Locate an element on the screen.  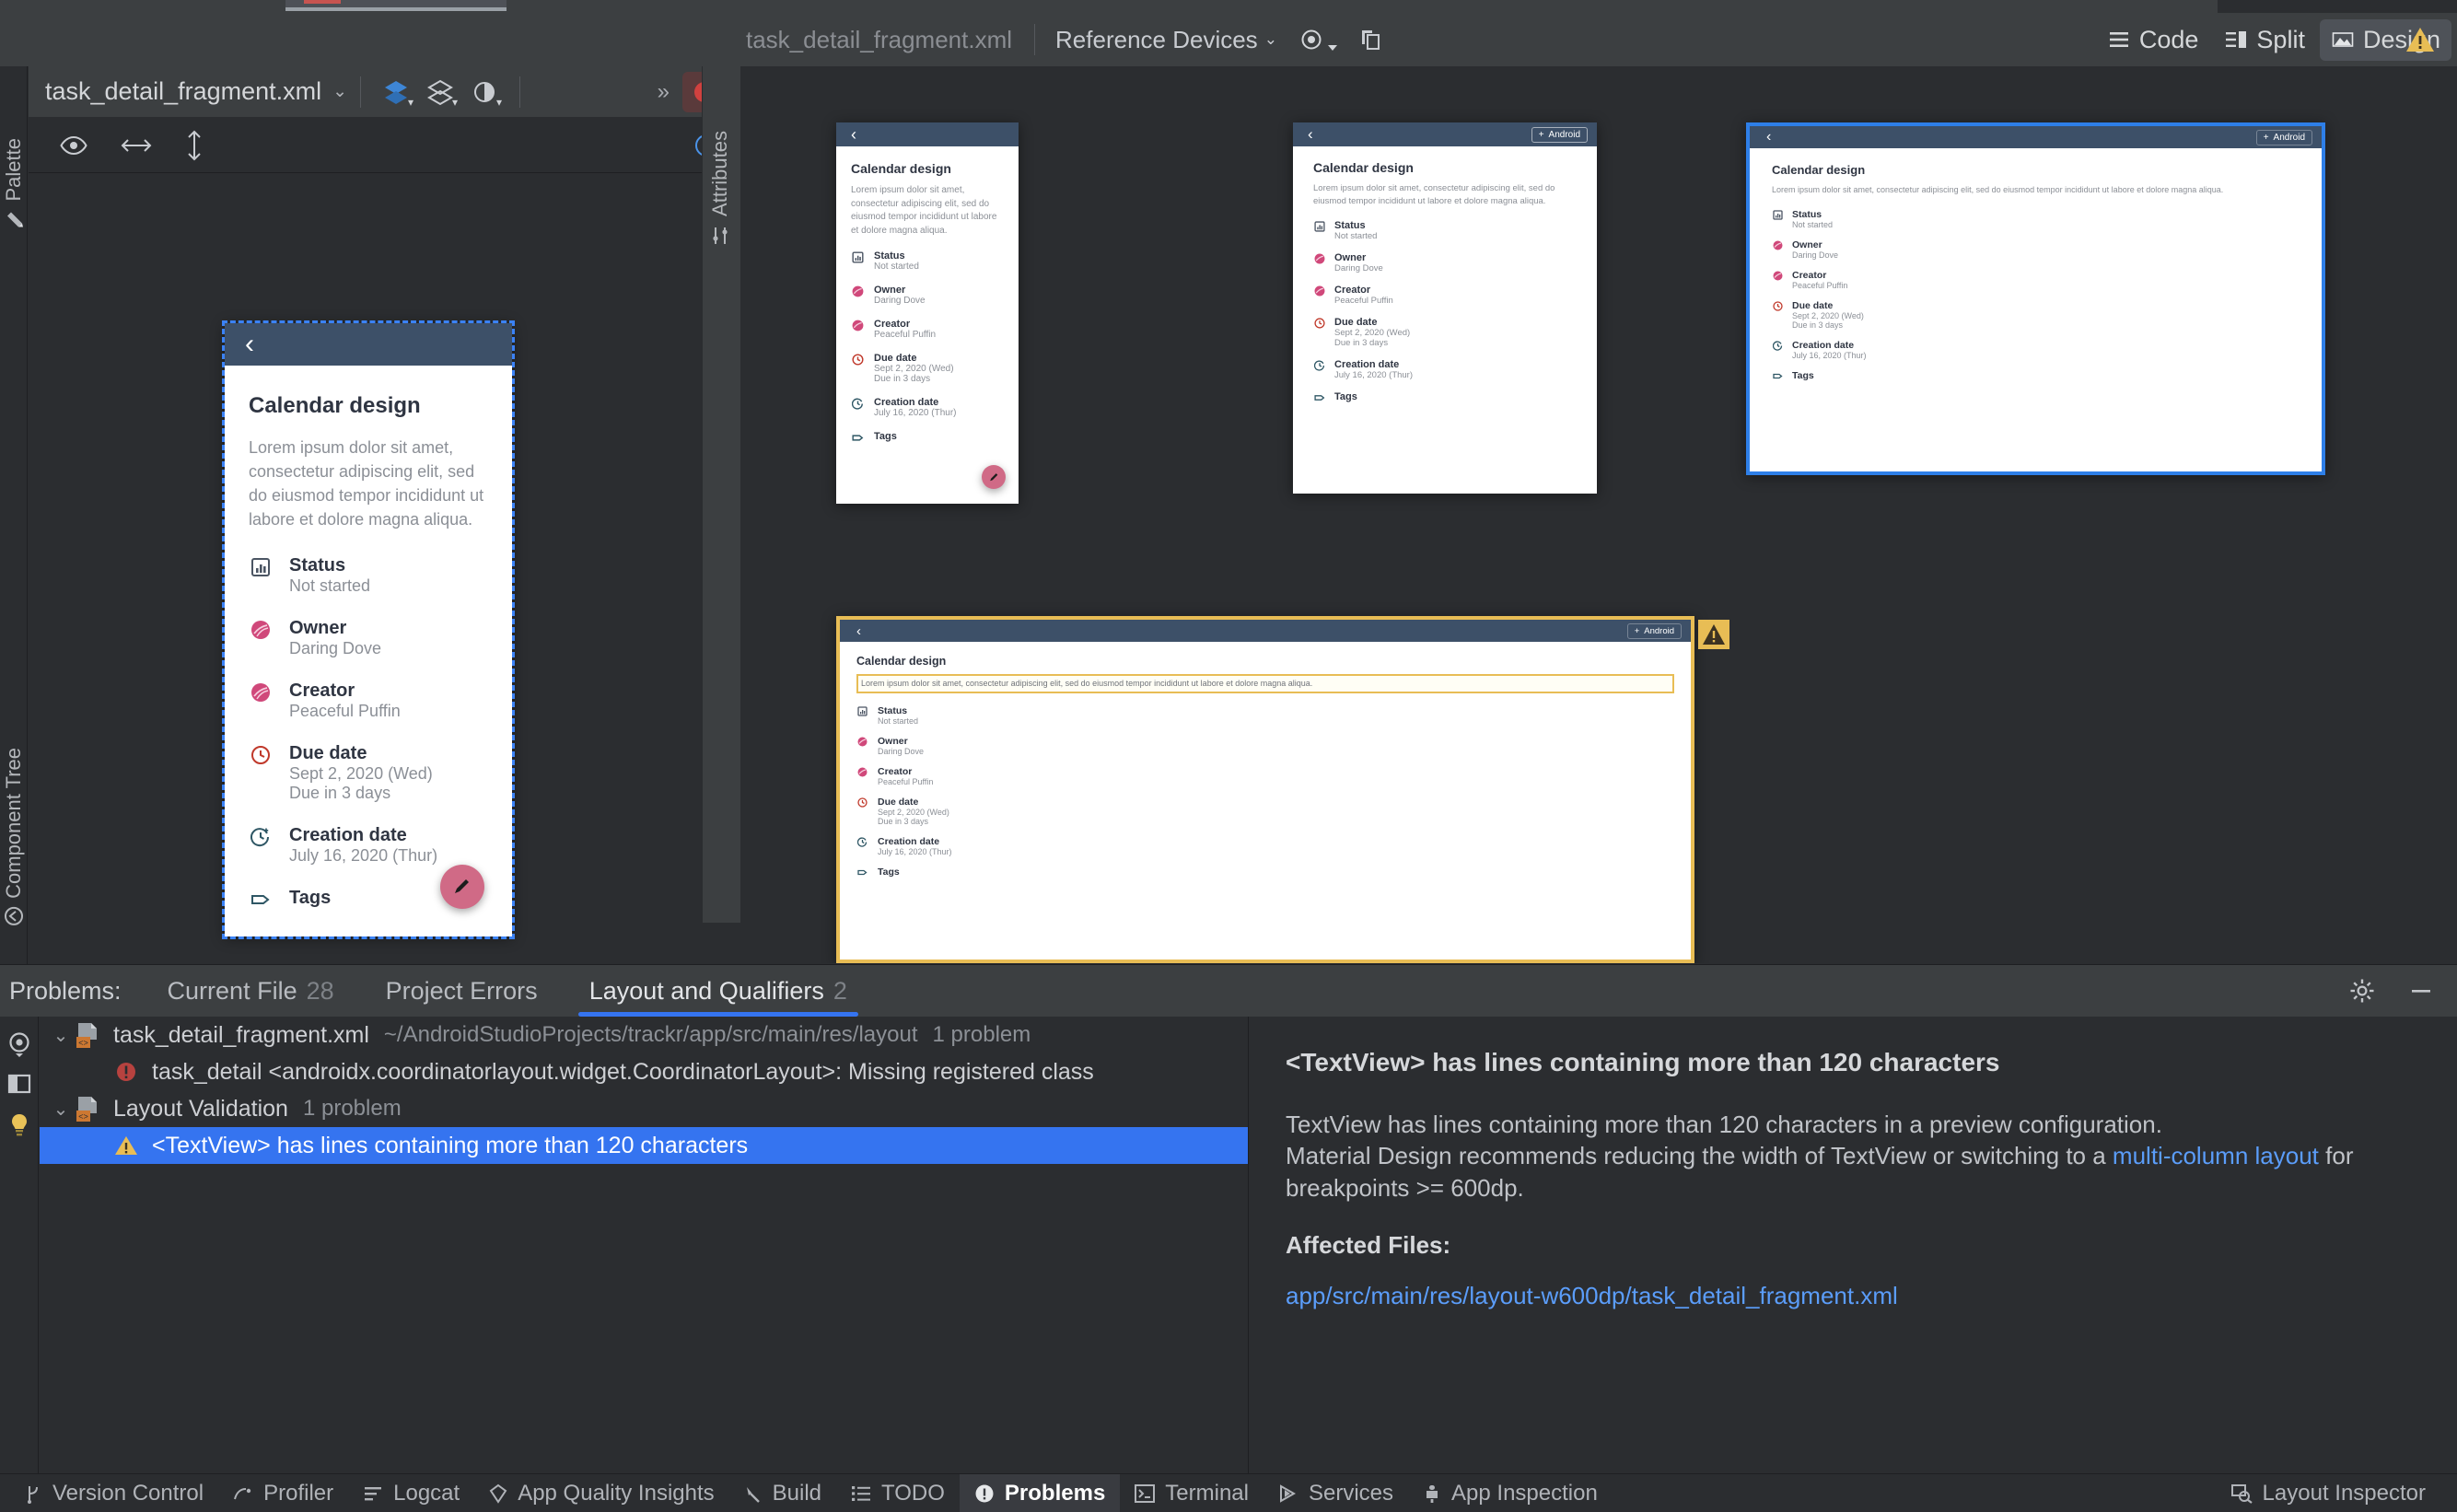
detail-value-secondary: Due in 3 days is located at coordinates (1361, 343).